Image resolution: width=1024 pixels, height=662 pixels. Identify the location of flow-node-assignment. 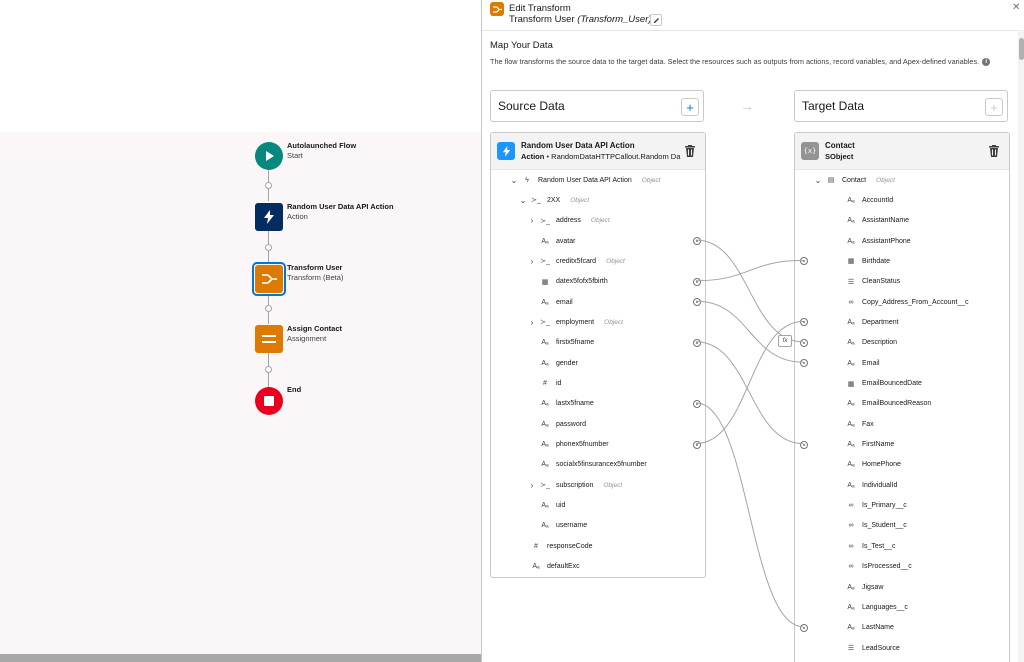
(269, 339).